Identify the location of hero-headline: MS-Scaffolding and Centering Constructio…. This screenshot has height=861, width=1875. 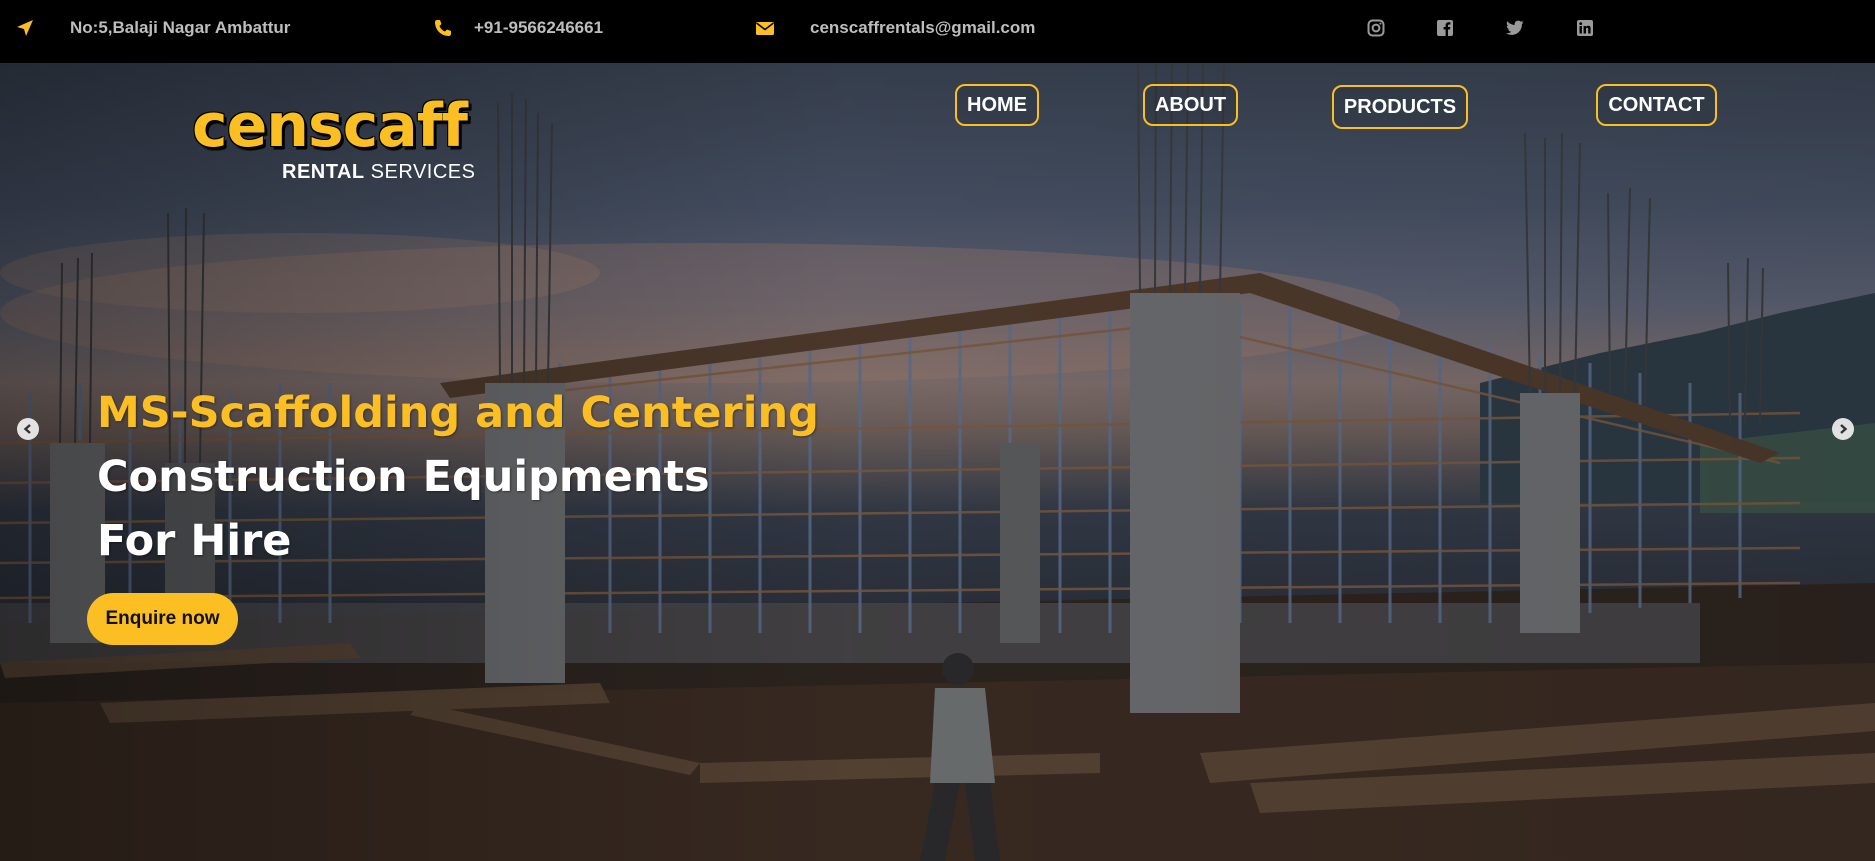
(458, 477).